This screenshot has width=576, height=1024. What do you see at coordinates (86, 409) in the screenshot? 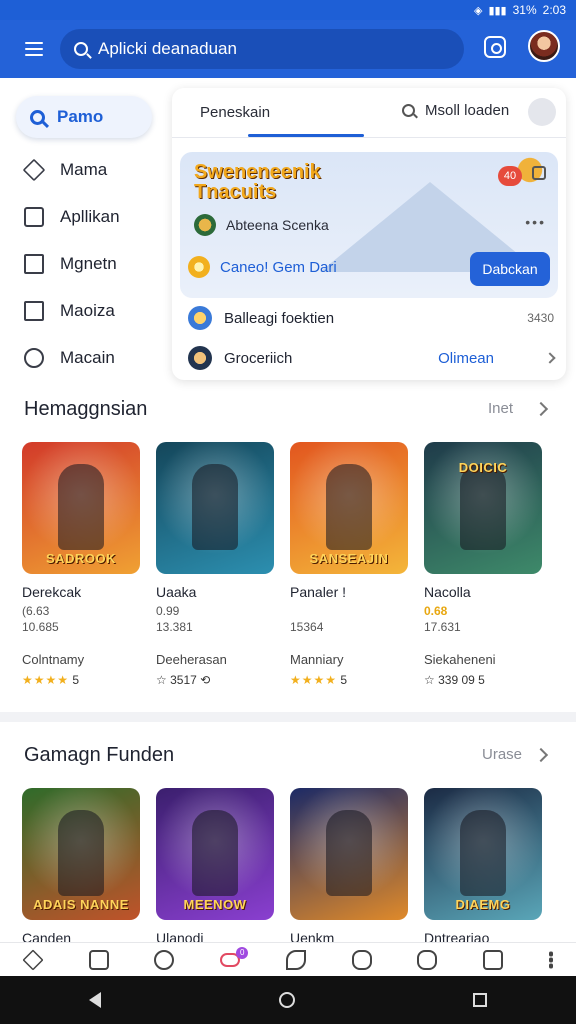
I see `section-title: Hemaggnsian` at bounding box center [86, 409].